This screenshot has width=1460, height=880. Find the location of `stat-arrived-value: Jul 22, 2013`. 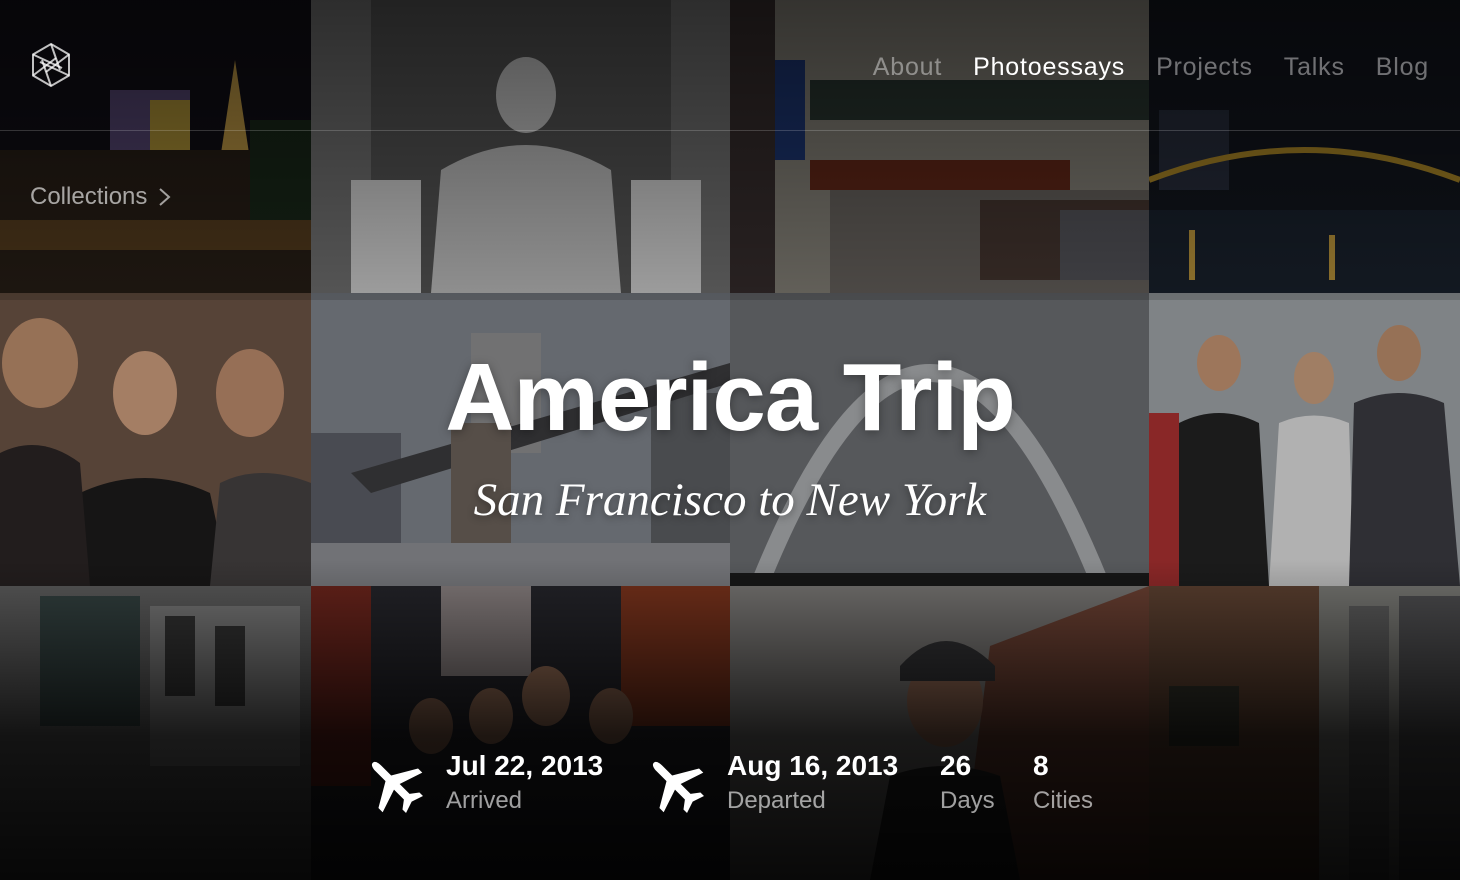

stat-arrived-value: Jul 22, 2013 is located at coordinates (525, 765).